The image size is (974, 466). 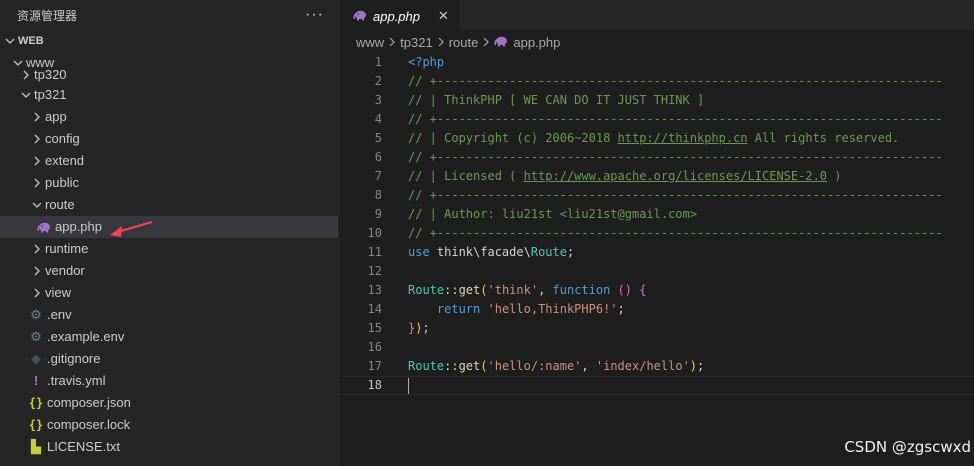 What do you see at coordinates (581, 290) in the screenshot?
I see `code-token: function` at bounding box center [581, 290].